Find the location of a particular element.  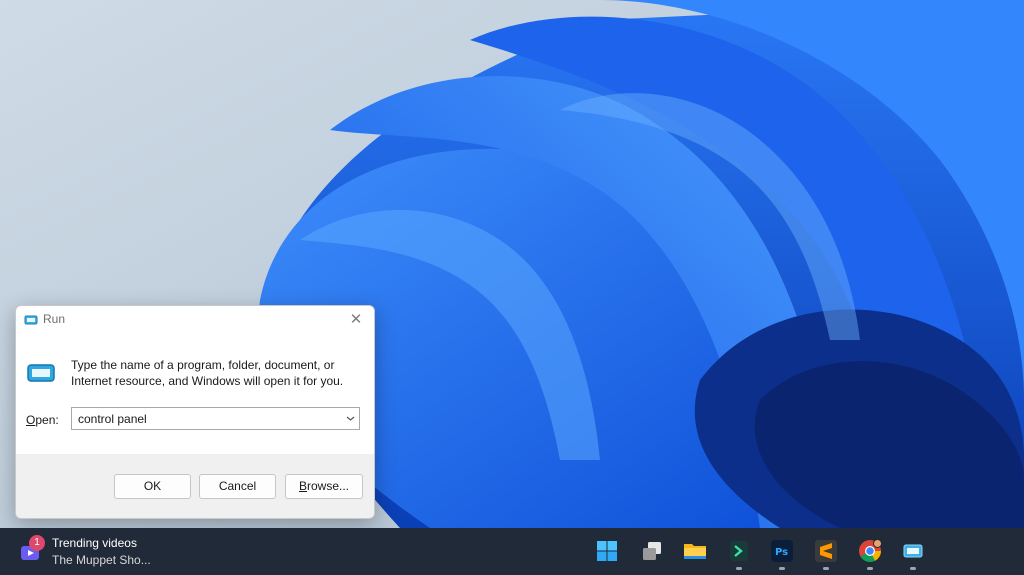

start-button is located at coordinates (607, 551).